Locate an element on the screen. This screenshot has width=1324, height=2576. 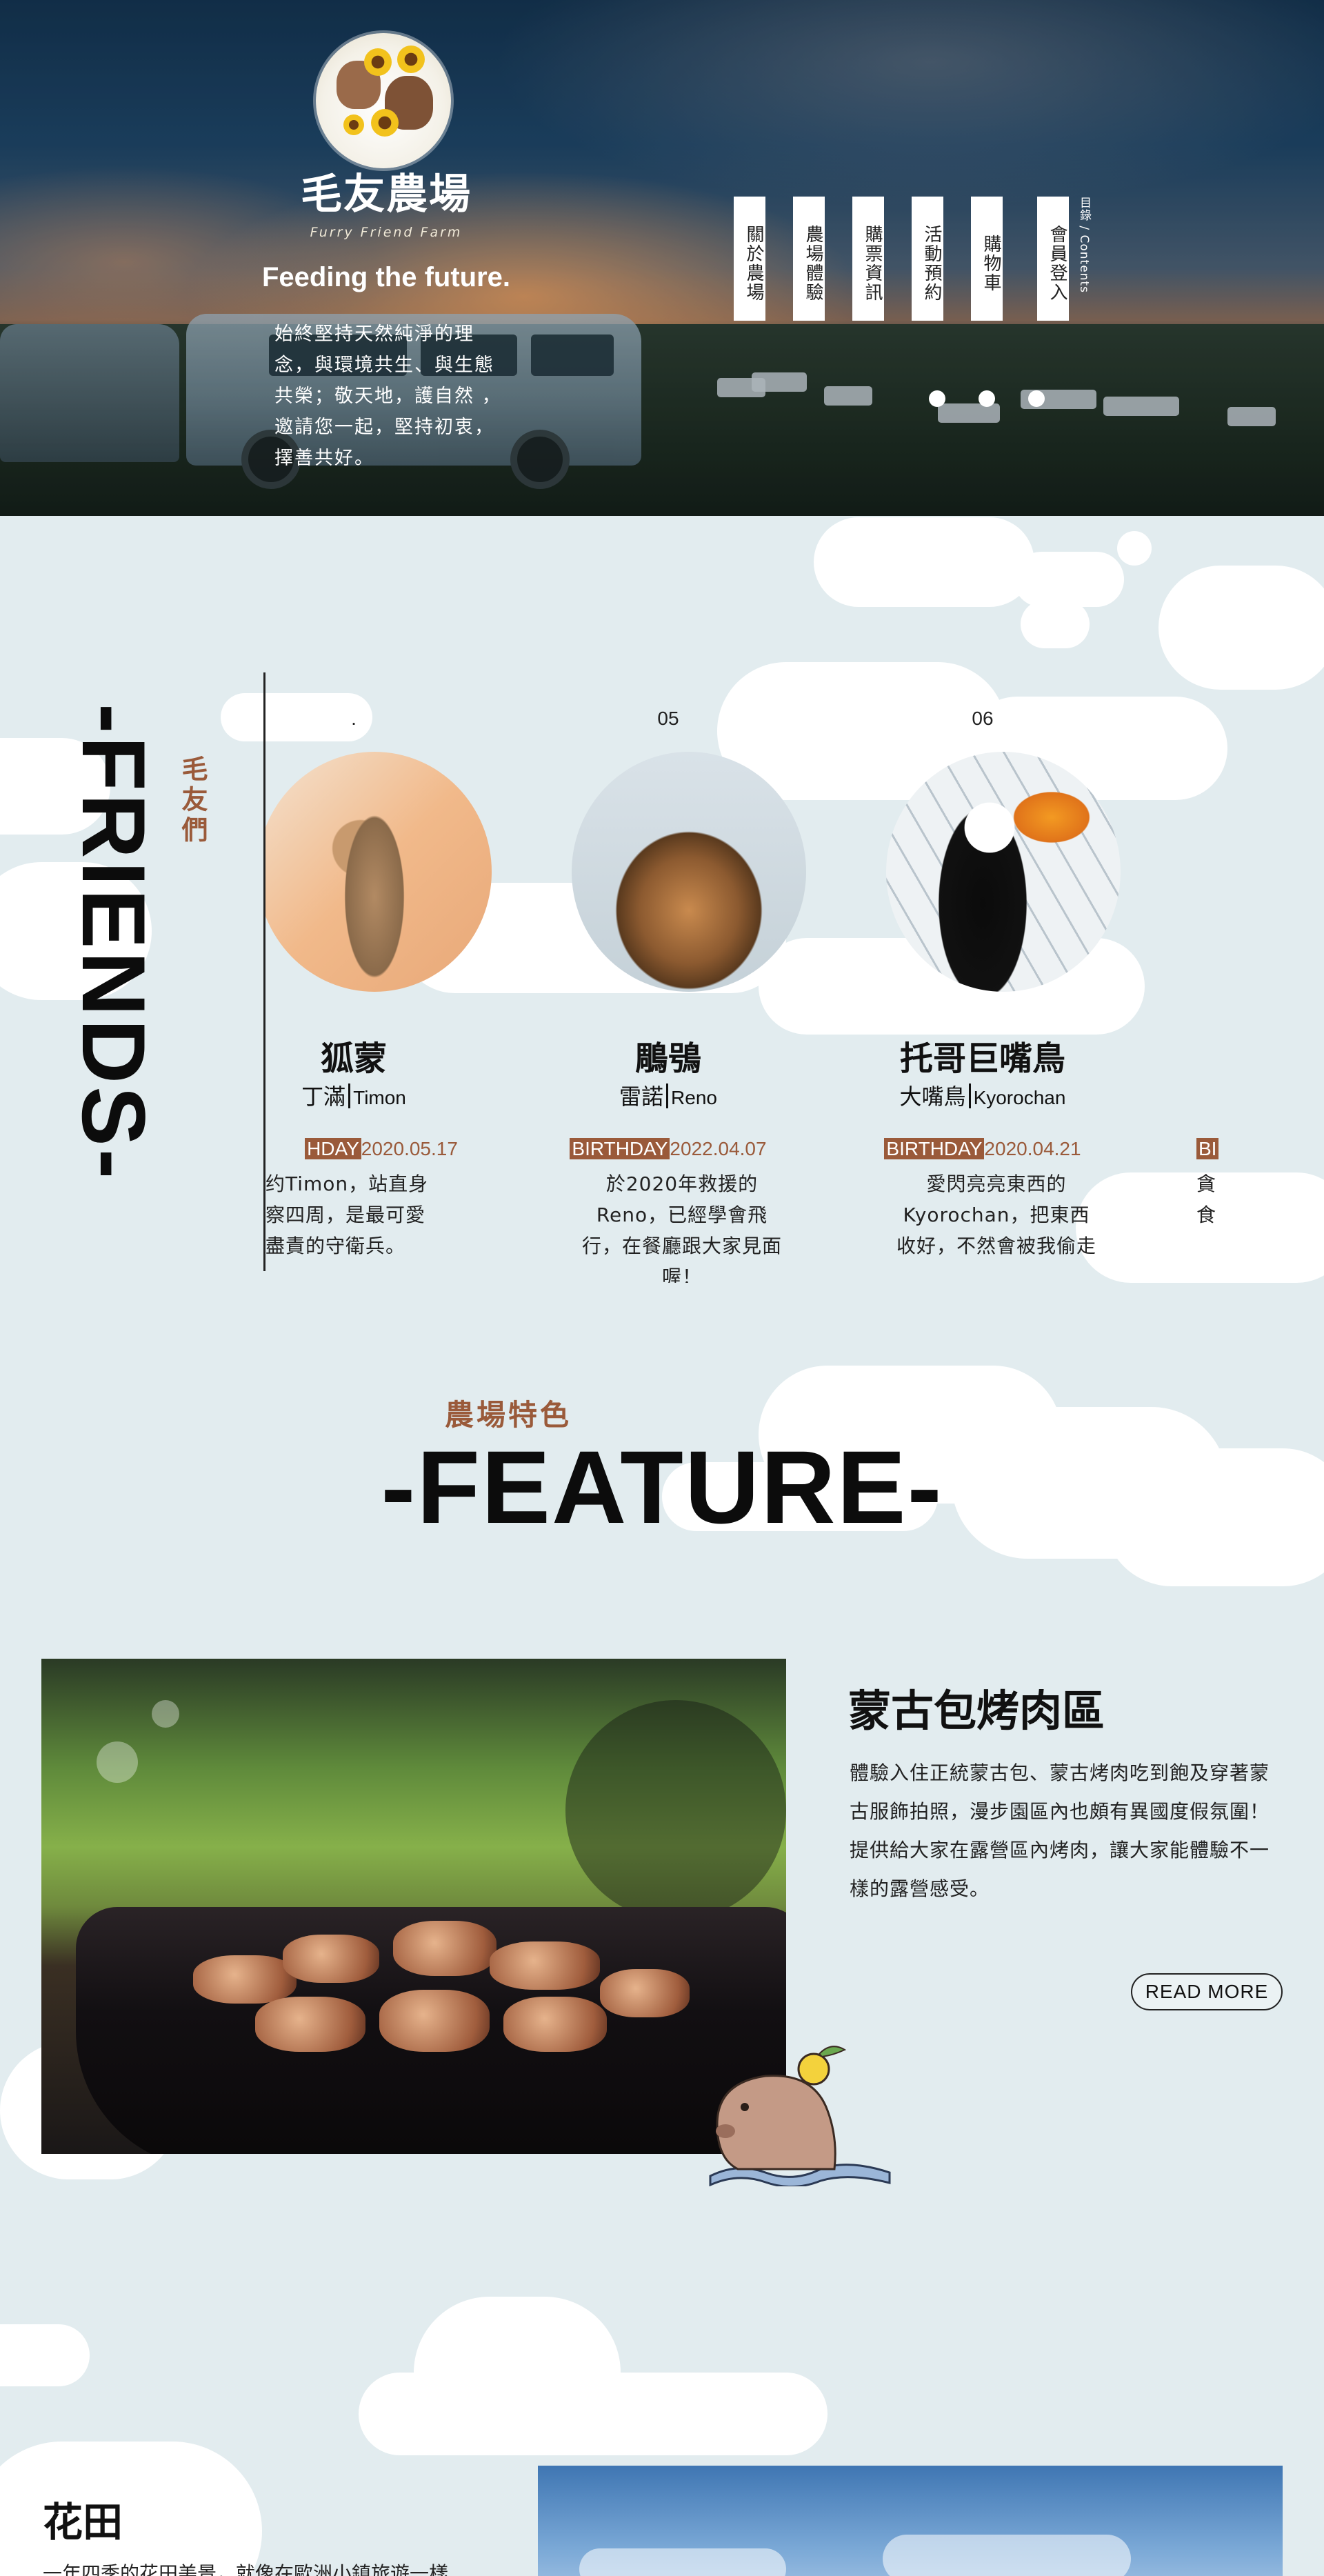
friend-nickname: 丁滿 Timon is located at coordinates (382, 1095).